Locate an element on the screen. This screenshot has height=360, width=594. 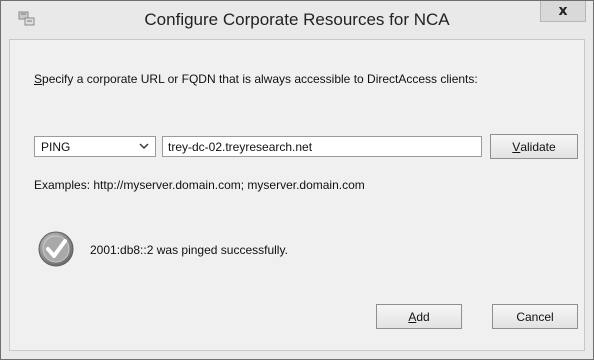
add-mnemonic: A is located at coordinates (412, 316).